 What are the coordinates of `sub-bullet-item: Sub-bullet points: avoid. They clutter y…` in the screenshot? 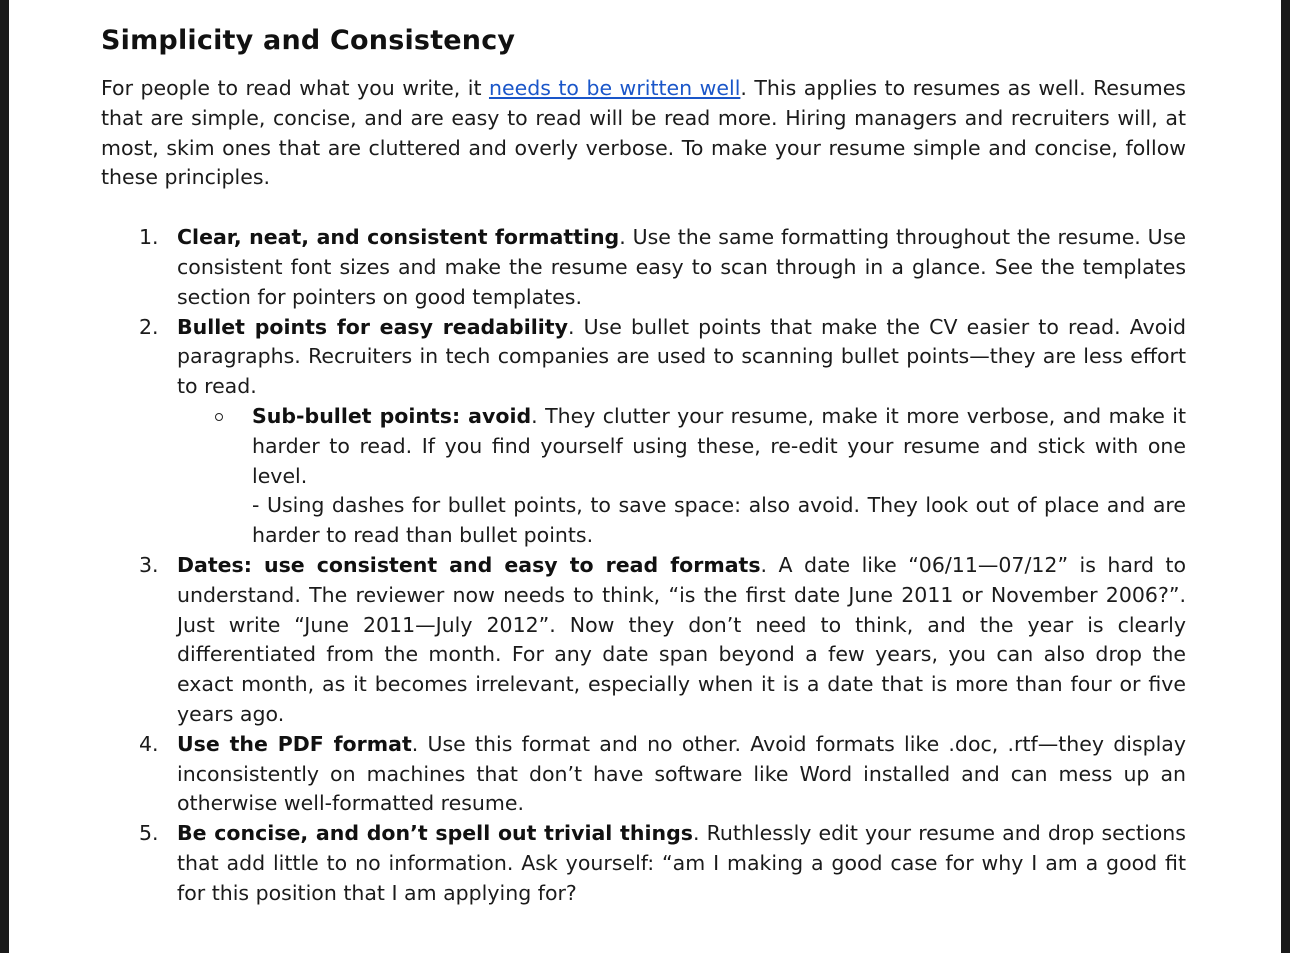 It's located at (700, 446).